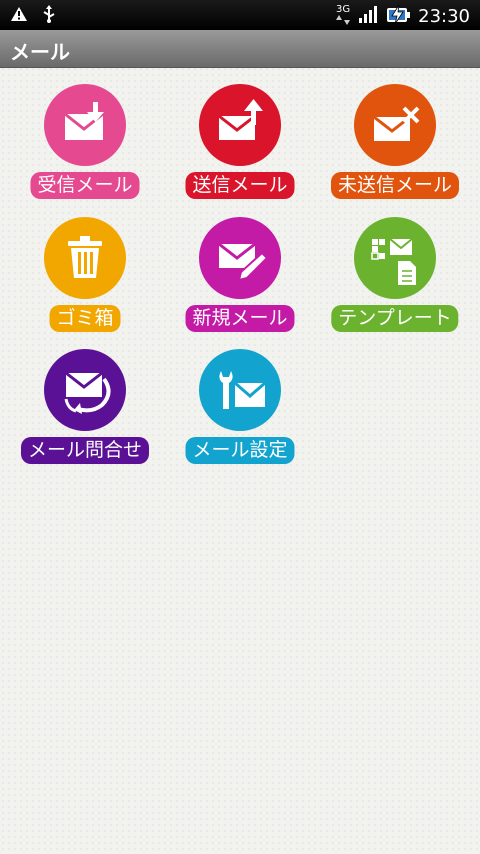 The image size is (480, 854). I want to click on page-title: メール, so click(40, 52).